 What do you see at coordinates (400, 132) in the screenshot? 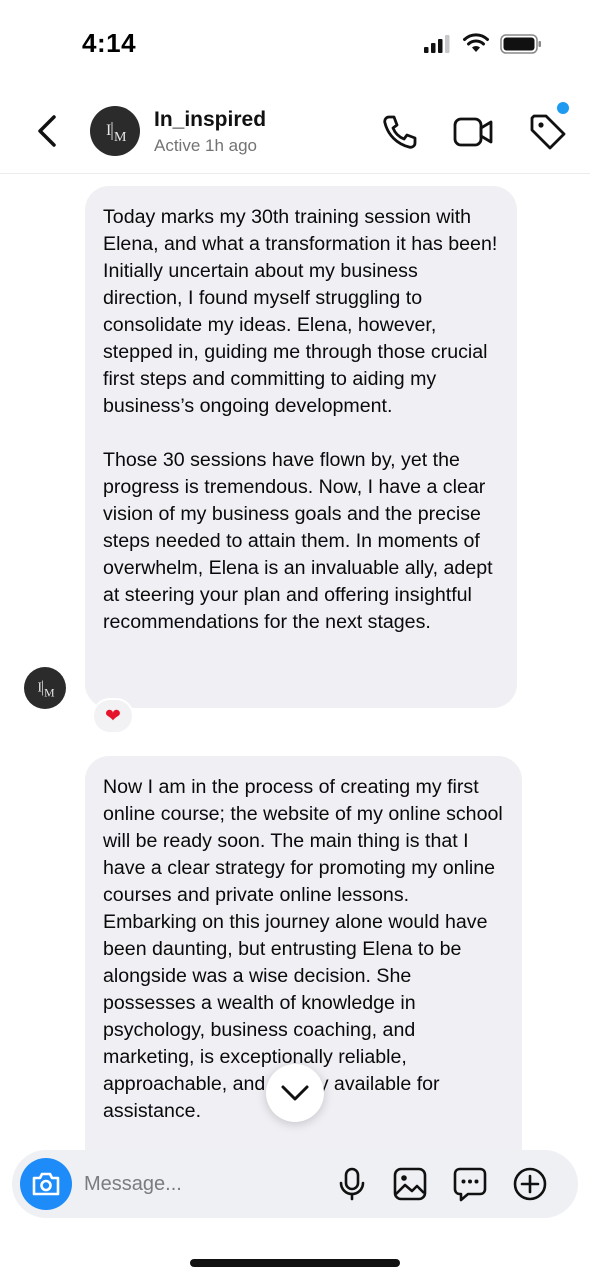
I see `phone-icon` at bounding box center [400, 132].